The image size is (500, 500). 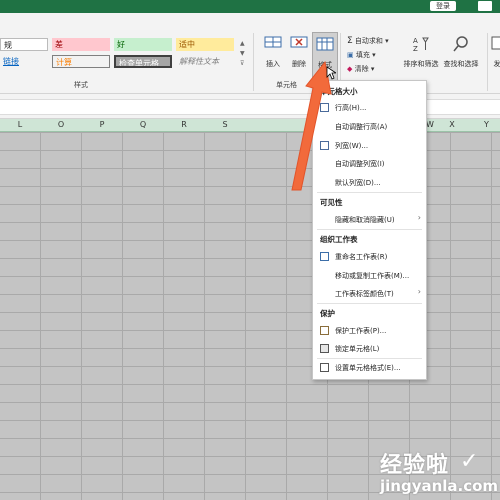 I want to click on watermark-cn: 经验啦, so click(x=415, y=465).